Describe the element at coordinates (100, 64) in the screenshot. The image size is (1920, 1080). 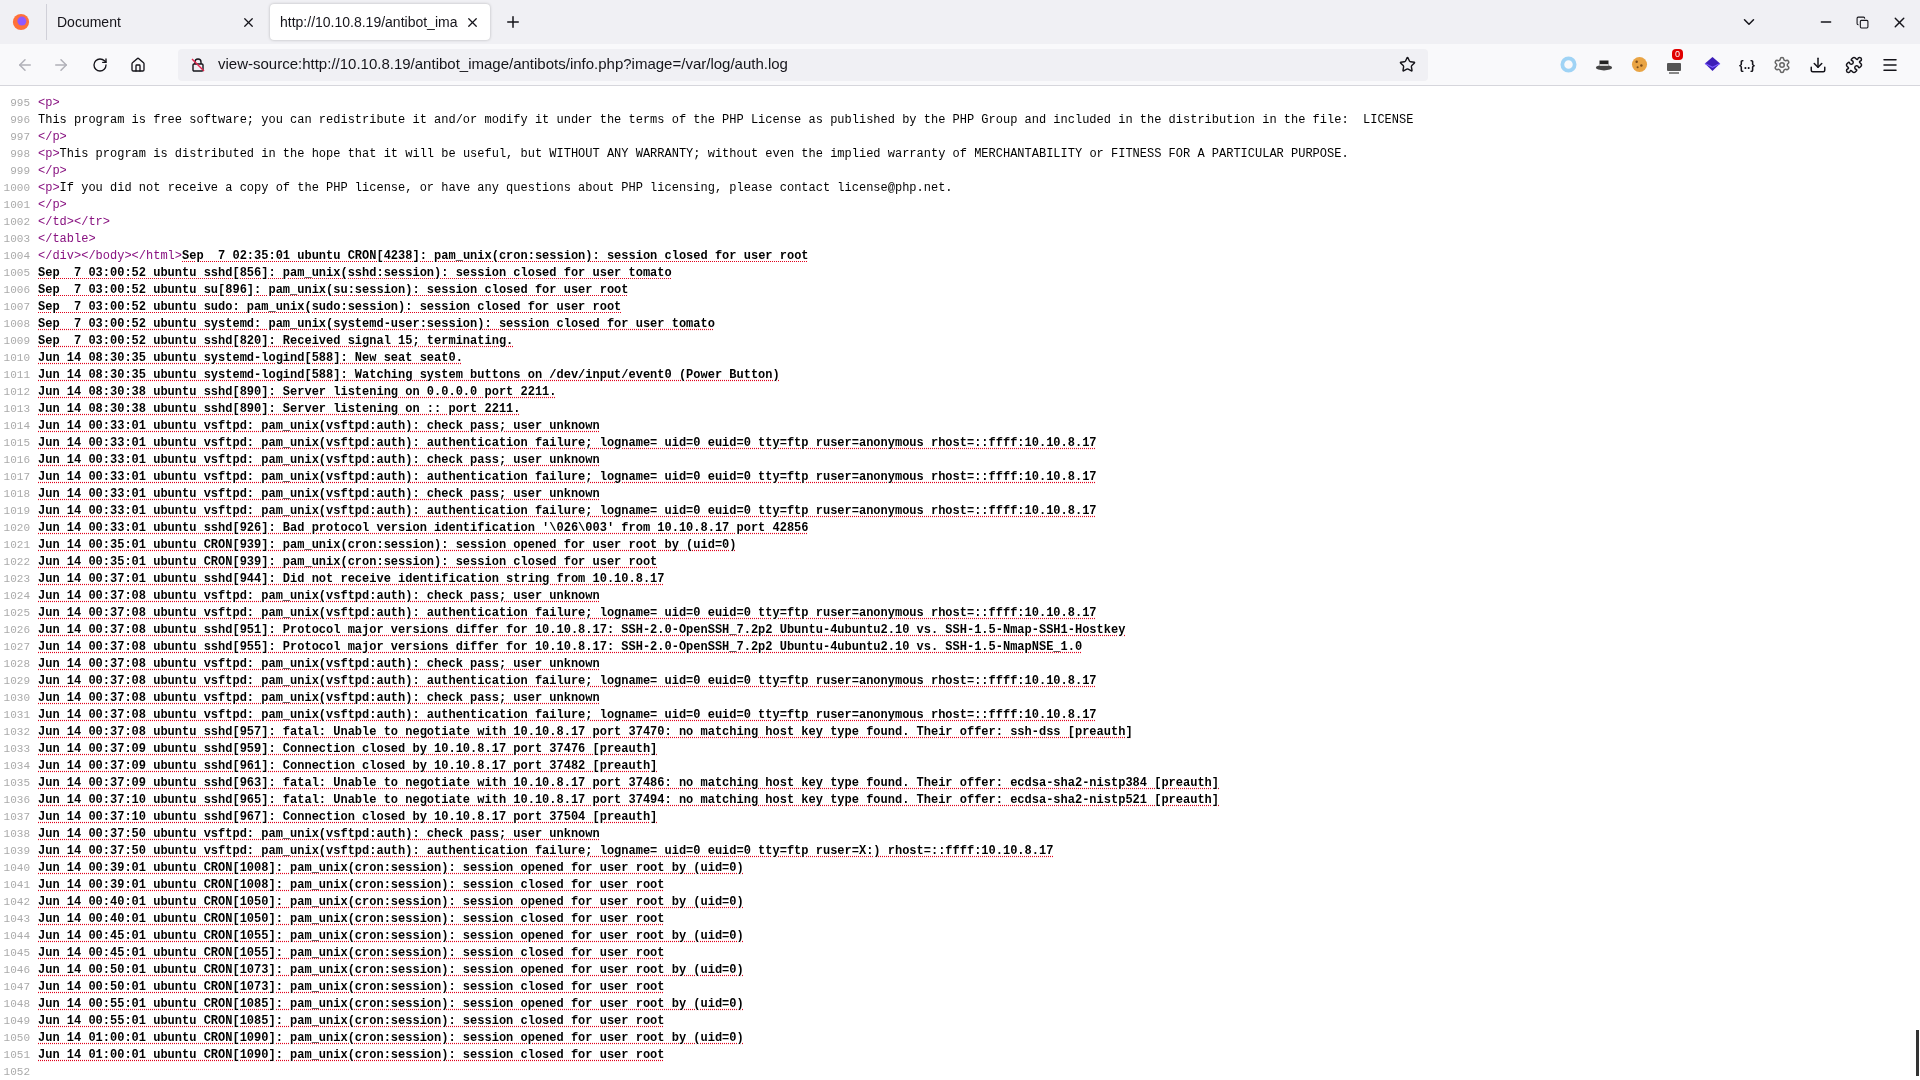
I see `reload-icon` at that location.